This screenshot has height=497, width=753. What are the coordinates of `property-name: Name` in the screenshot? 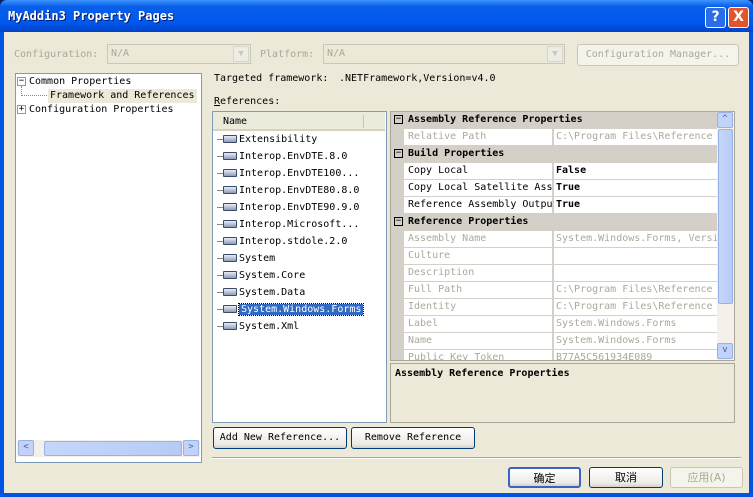 It's located at (478, 341).